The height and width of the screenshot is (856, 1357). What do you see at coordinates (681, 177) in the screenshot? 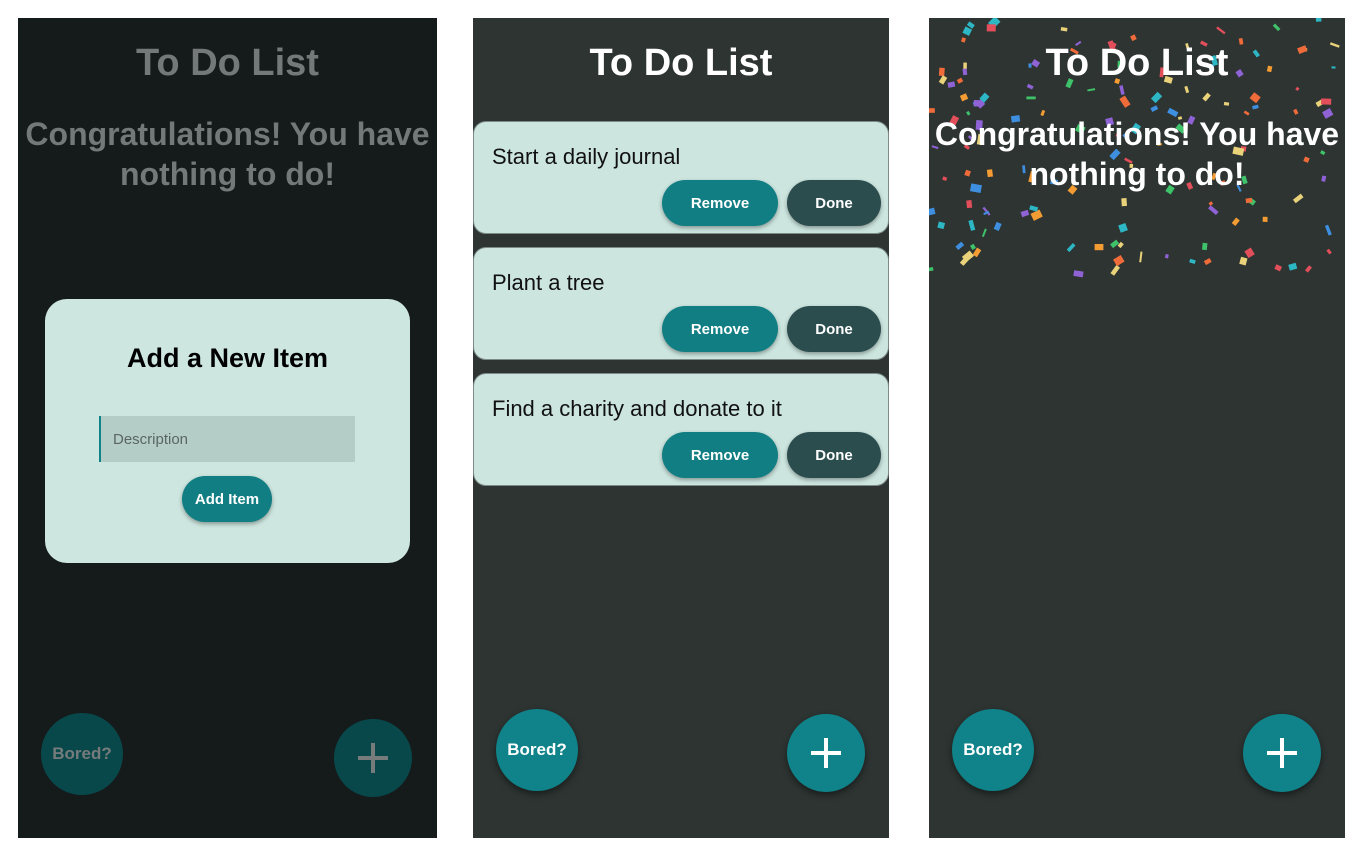
I see `todo-item-card: Start a daily journal Remove Done` at bounding box center [681, 177].